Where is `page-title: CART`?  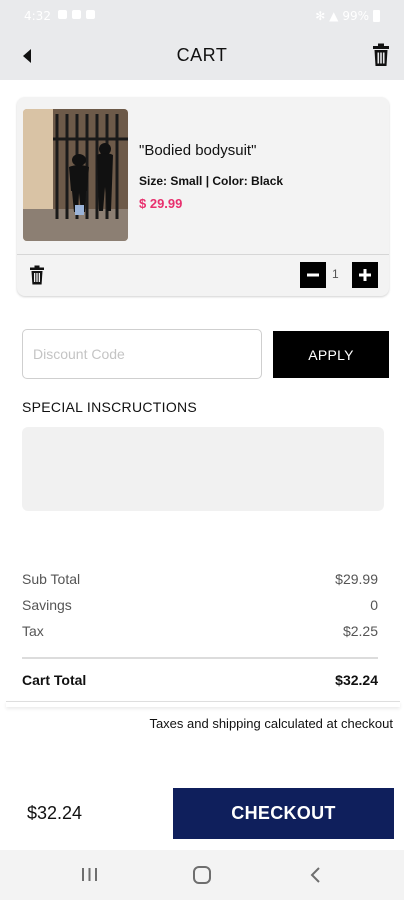
page-title: CART is located at coordinates (202, 55).